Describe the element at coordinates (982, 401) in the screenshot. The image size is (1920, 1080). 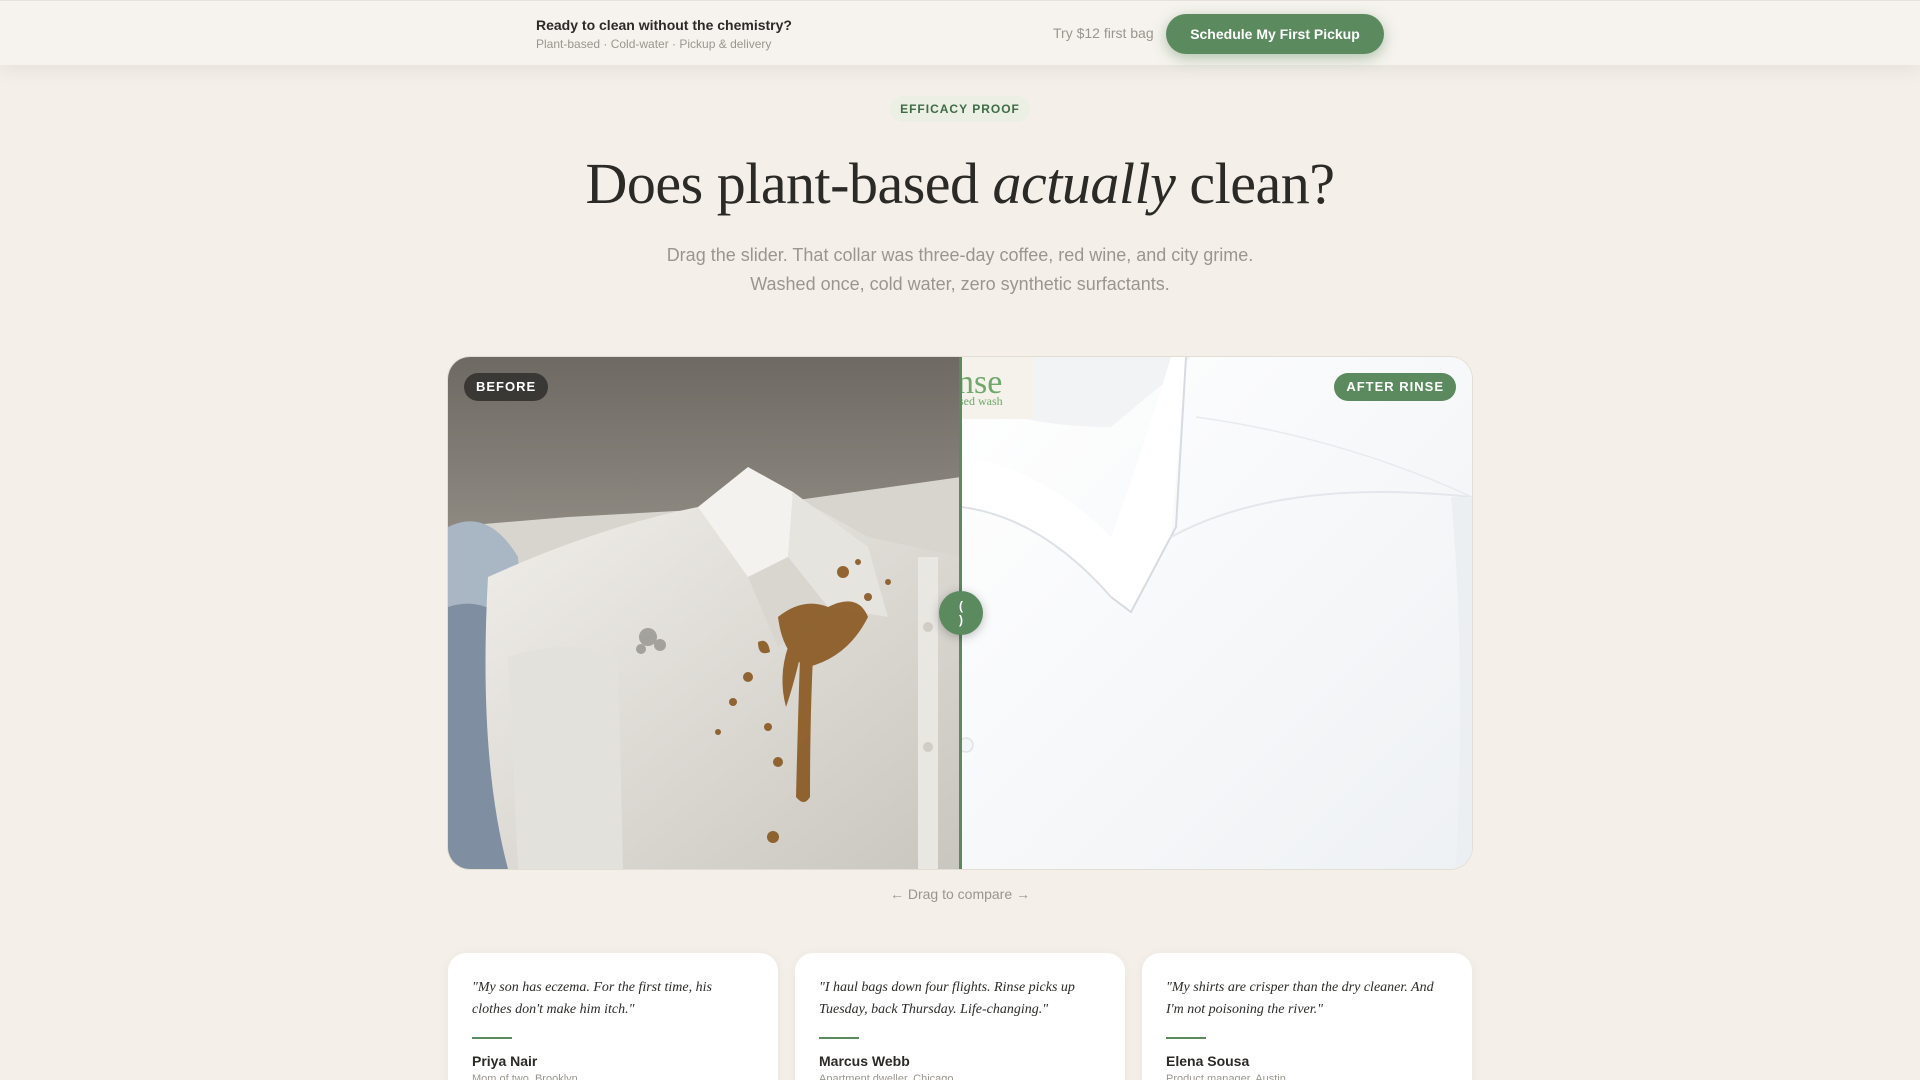
I see `brand-tag-subtext: sed wash` at that location.